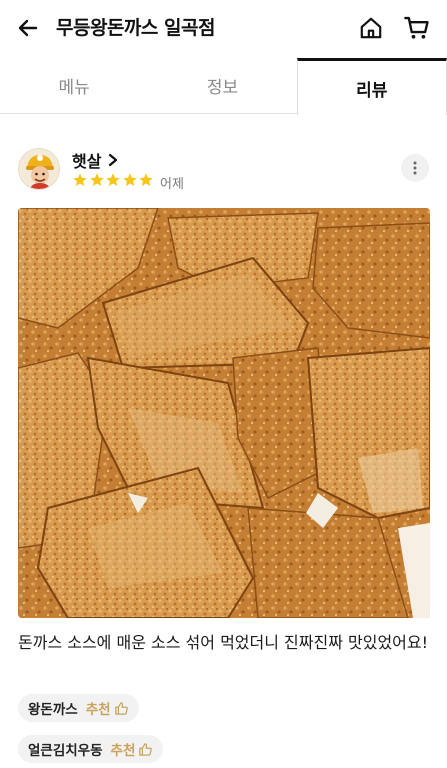 This screenshot has width=447, height=768. I want to click on review-header: 햇살 어제, so click(224, 171).